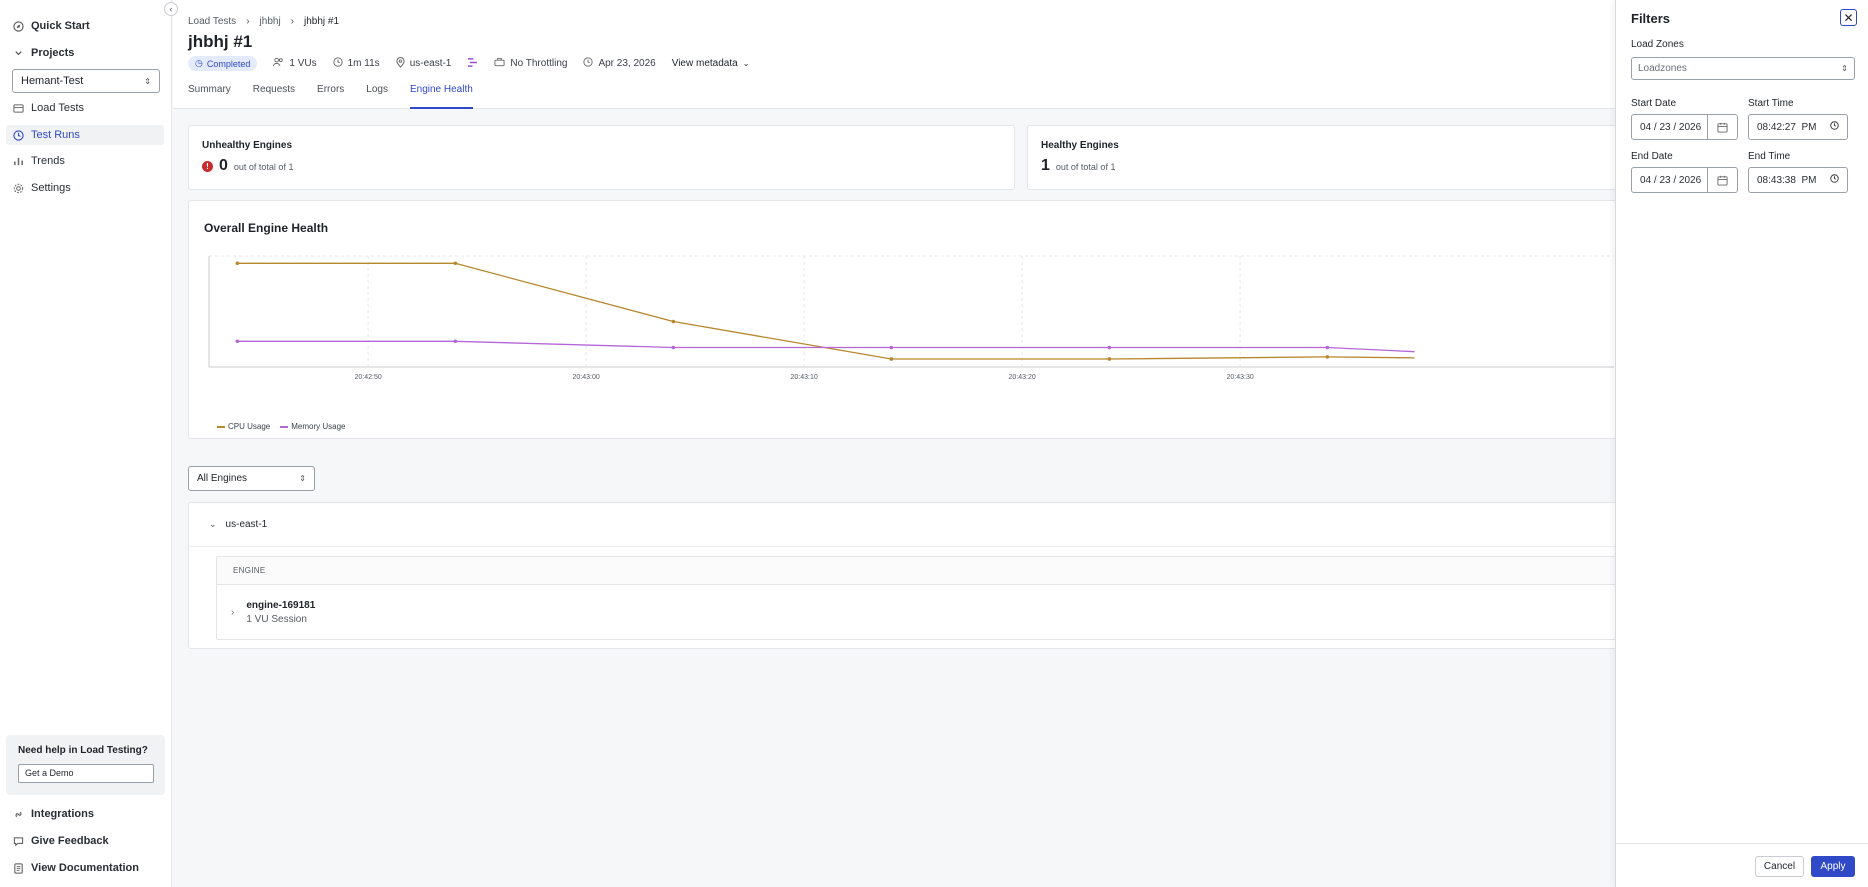 The image size is (1868, 887). Describe the element at coordinates (1654, 103) in the screenshot. I see `start-date-label: Start Date` at that location.